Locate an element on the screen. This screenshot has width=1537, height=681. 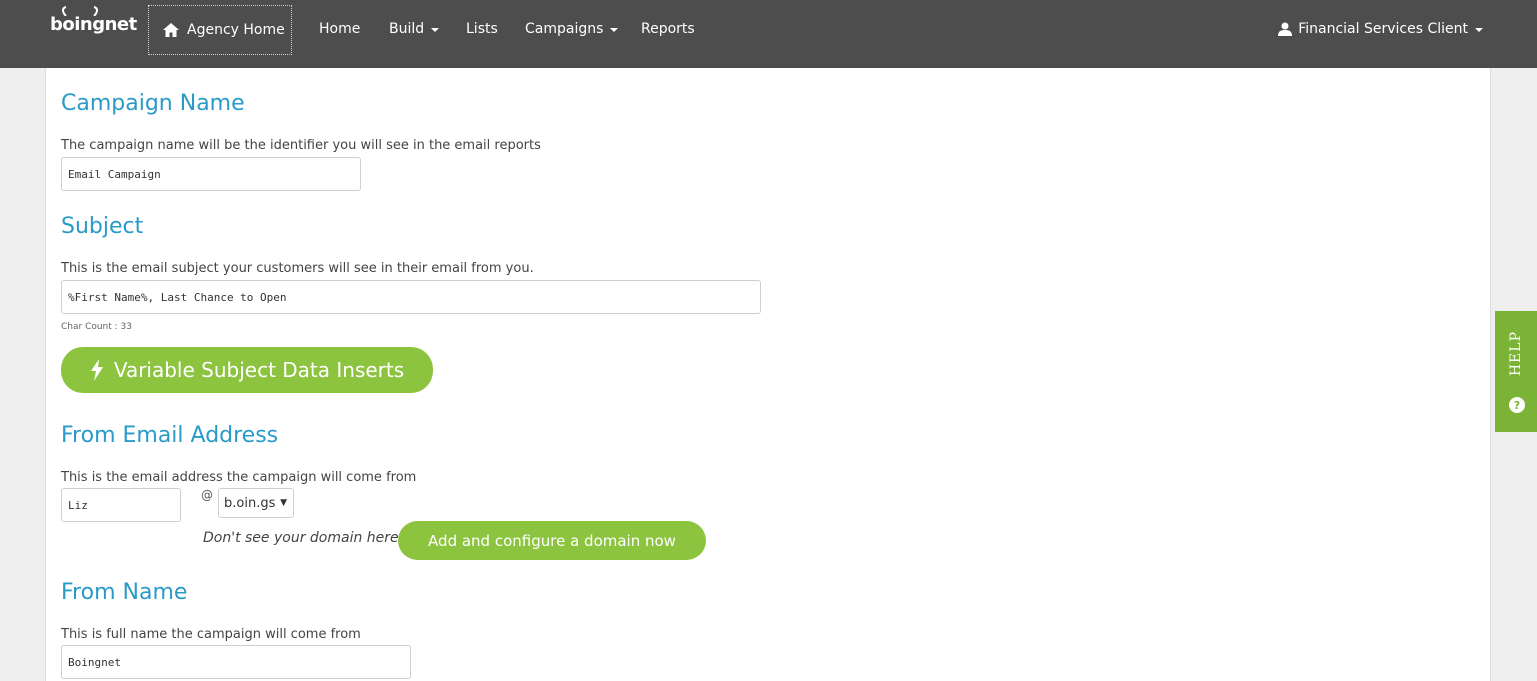
nav-build-label: Build is located at coordinates (407, 29).